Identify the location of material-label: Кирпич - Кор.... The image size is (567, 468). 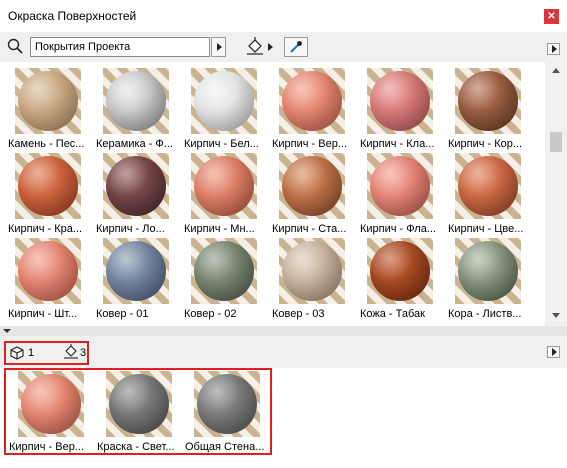
(485, 144).